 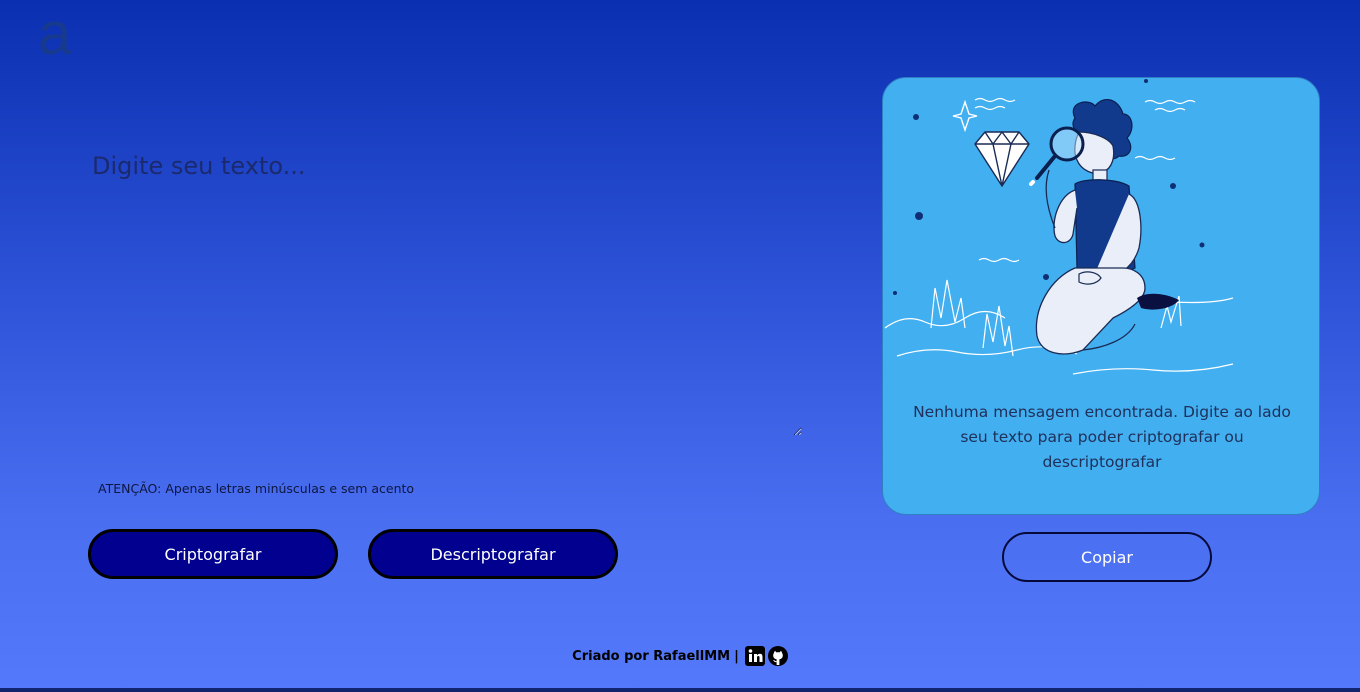 What do you see at coordinates (213, 554) in the screenshot?
I see `encrypt-button: Criptografar` at bounding box center [213, 554].